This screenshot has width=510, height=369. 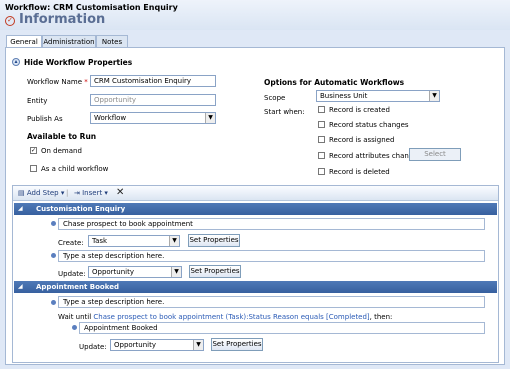 I want to click on record-assigned-checkbox, so click(x=321, y=139).